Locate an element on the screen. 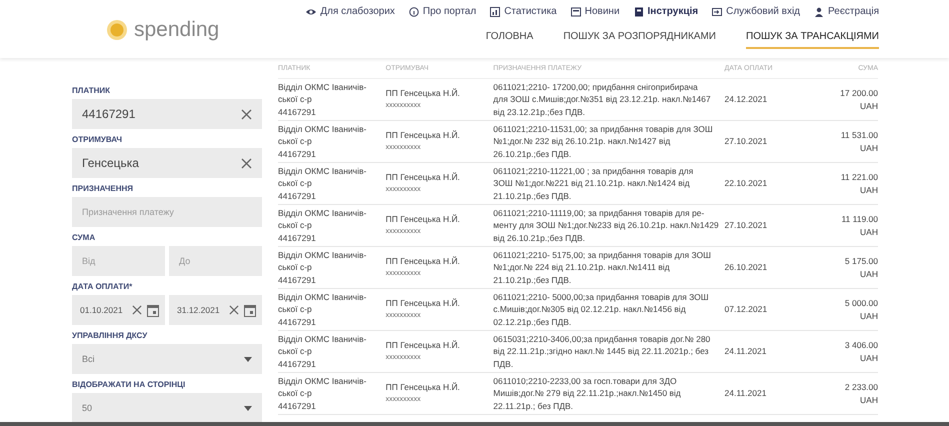 The image size is (949, 426). table-cell: 11 119.00 is located at coordinates (859, 219).